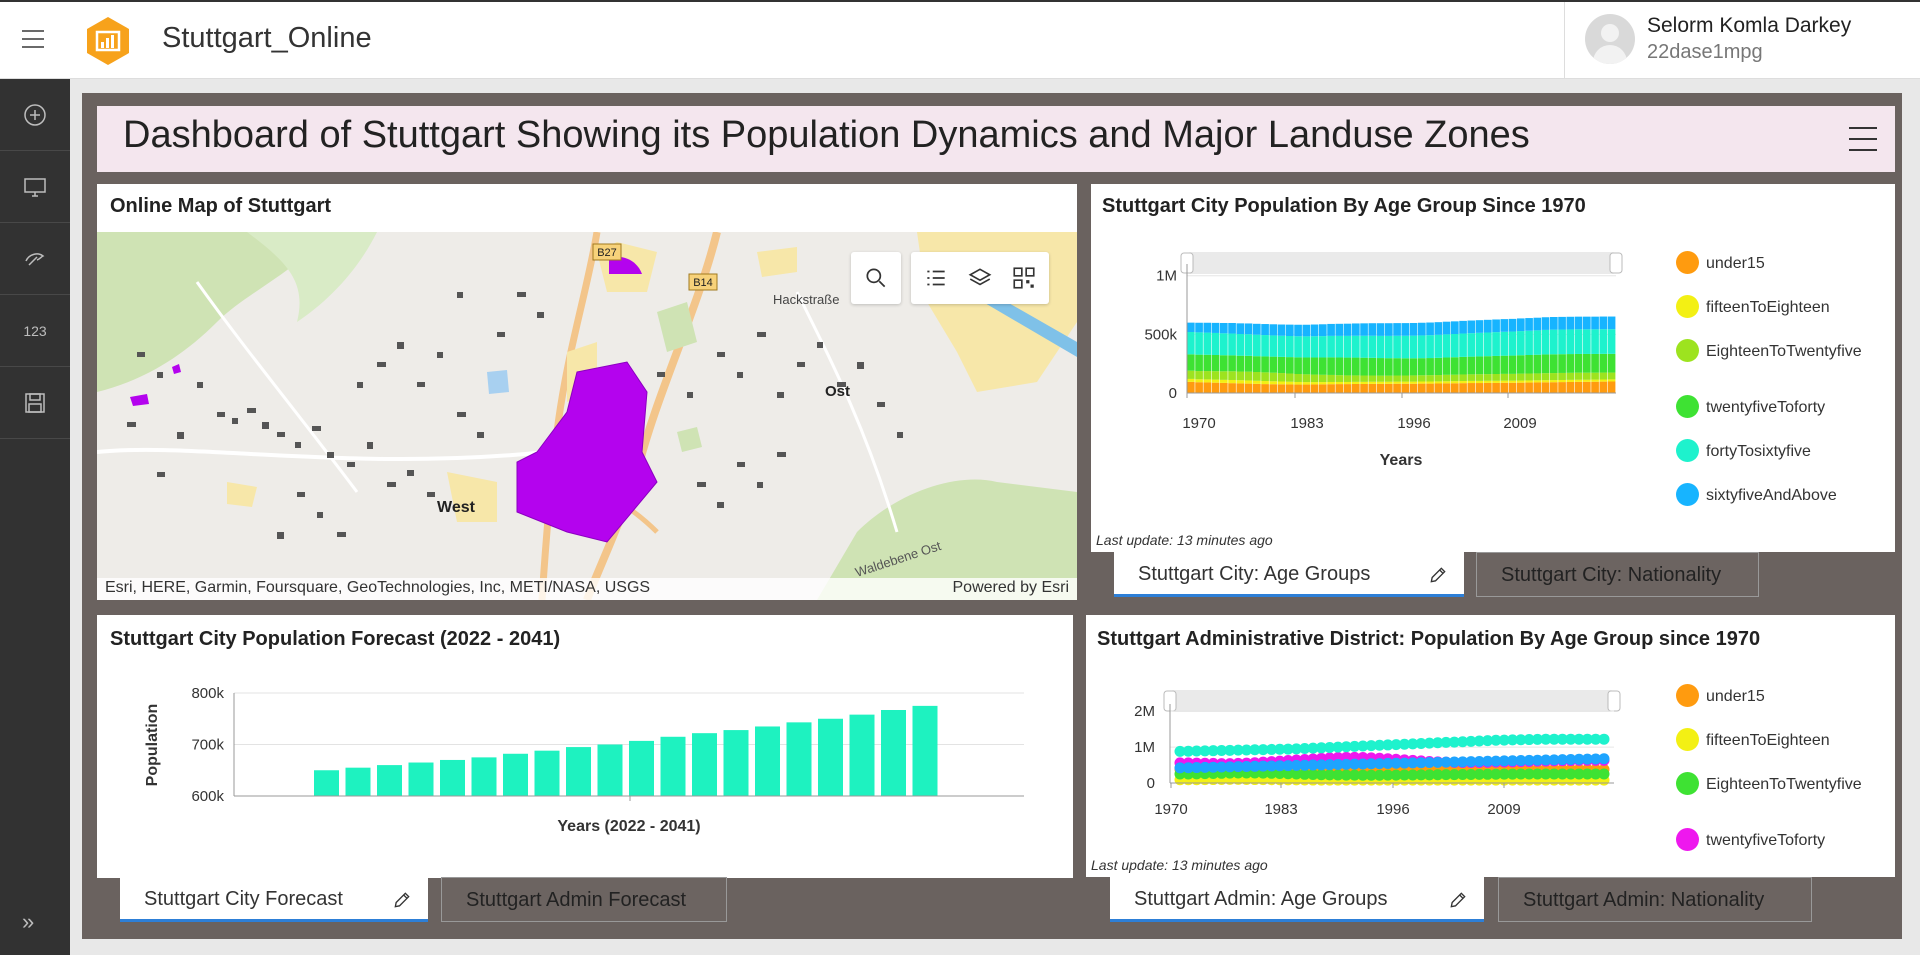 The height and width of the screenshot is (955, 1920). I want to click on tab-admin-age-groups: Stuttgart Admin: Age Groups, so click(1297, 899).